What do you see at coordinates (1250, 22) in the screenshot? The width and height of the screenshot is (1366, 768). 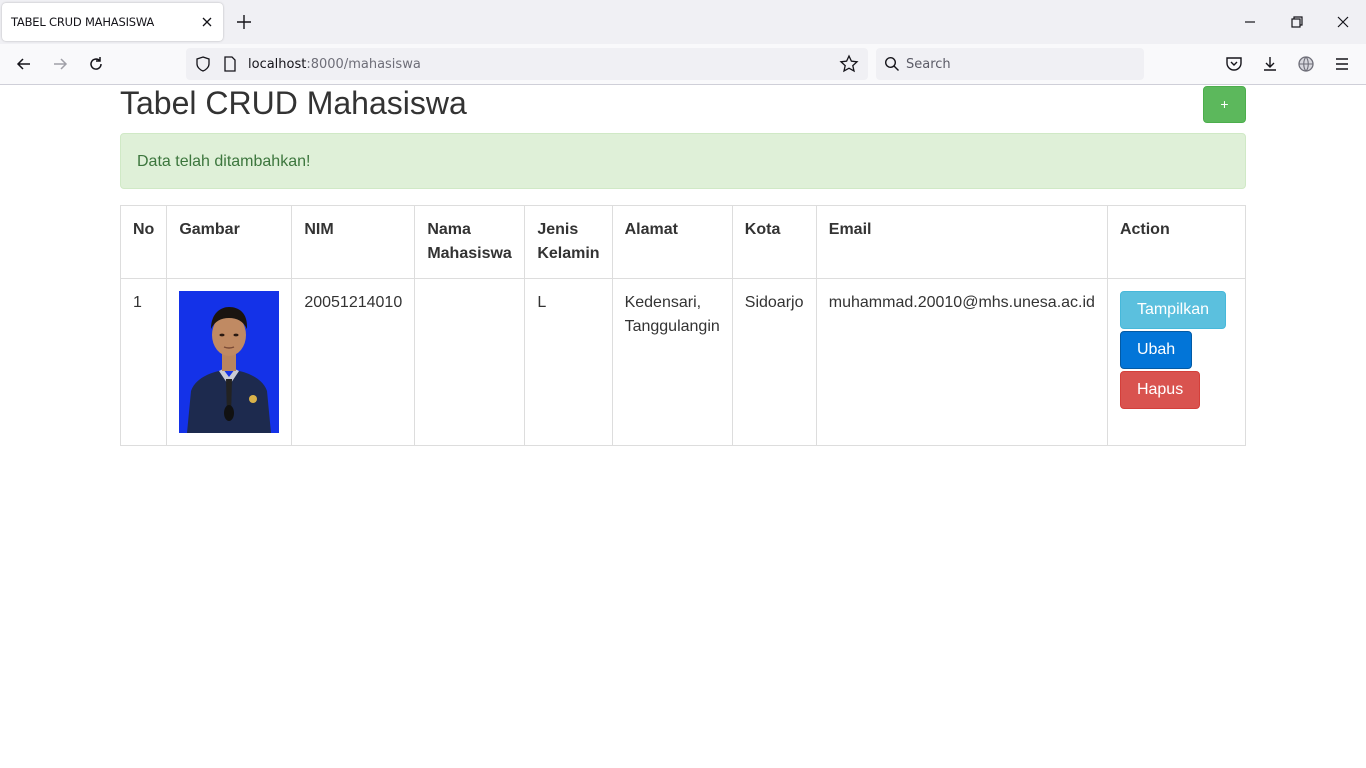 I see `minimize-icon` at bounding box center [1250, 22].